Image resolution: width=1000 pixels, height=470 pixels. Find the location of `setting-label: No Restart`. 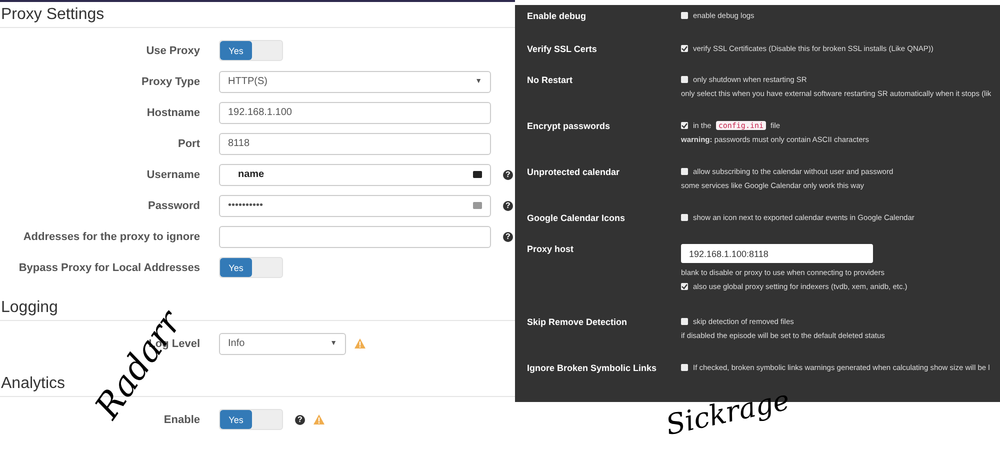

setting-label: No Restart is located at coordinates (550, 81).